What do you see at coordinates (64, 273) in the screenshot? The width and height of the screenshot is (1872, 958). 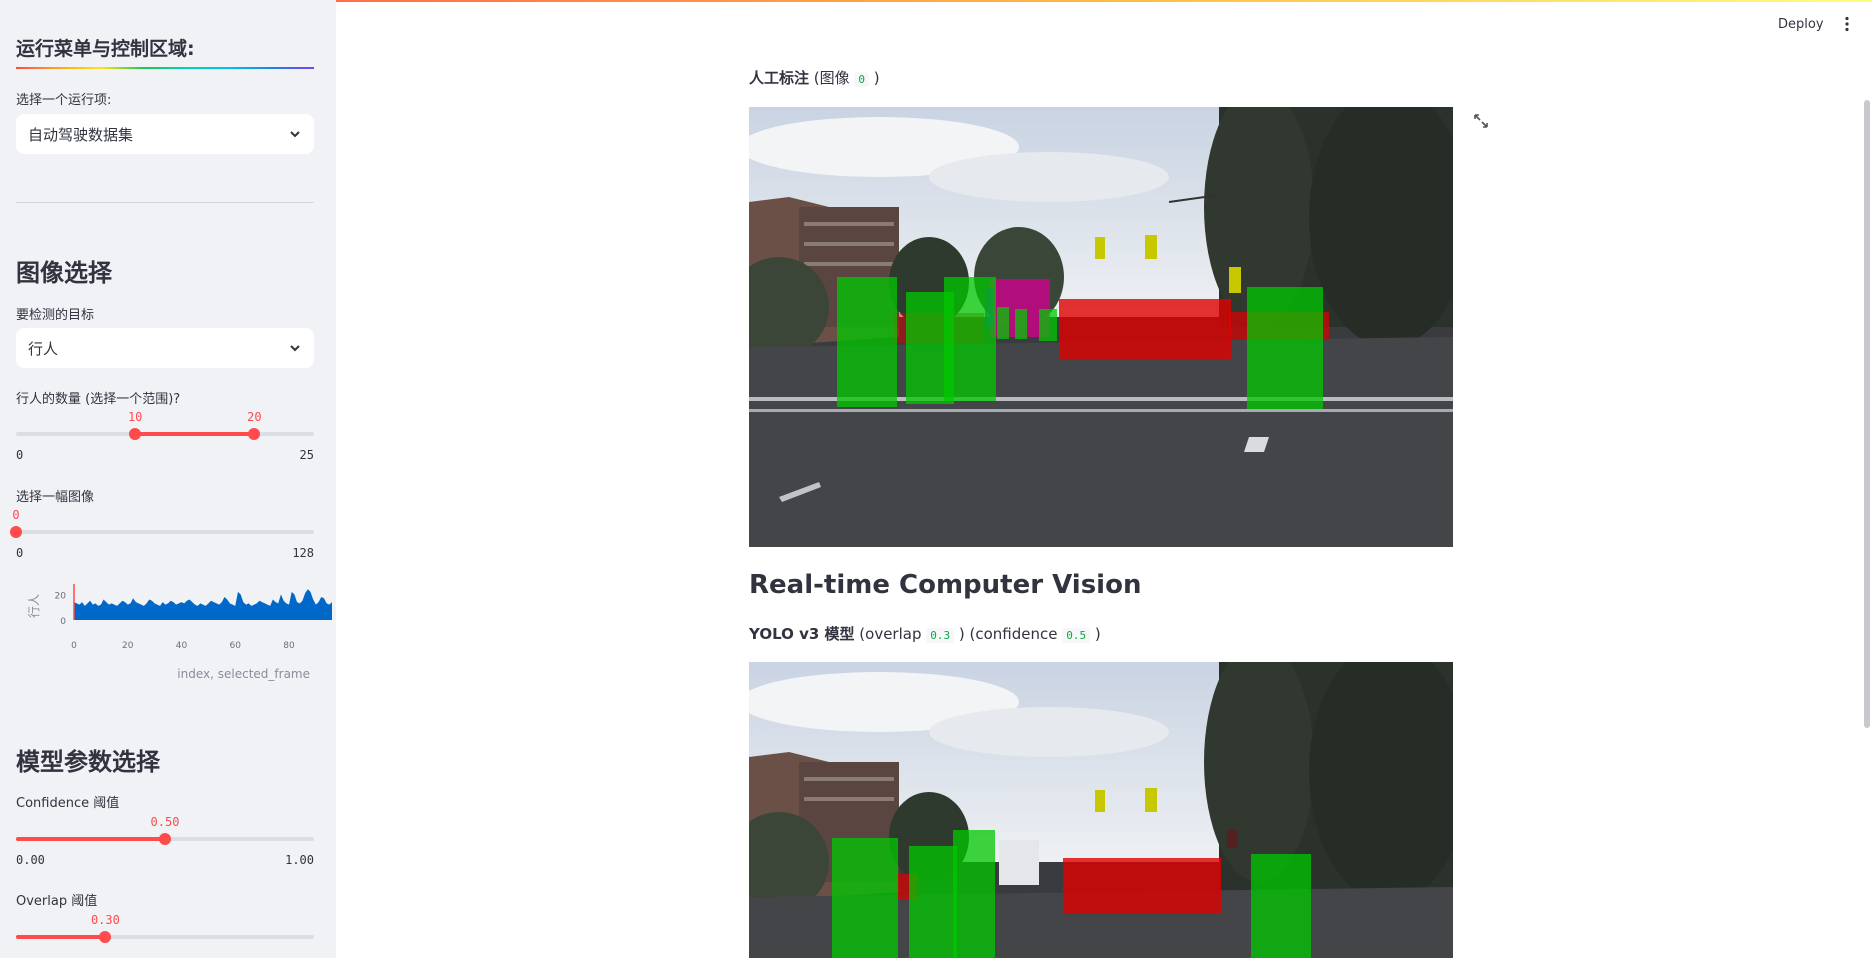 I see `image-section-title: 图像选择` at bounding box center [64, 273].